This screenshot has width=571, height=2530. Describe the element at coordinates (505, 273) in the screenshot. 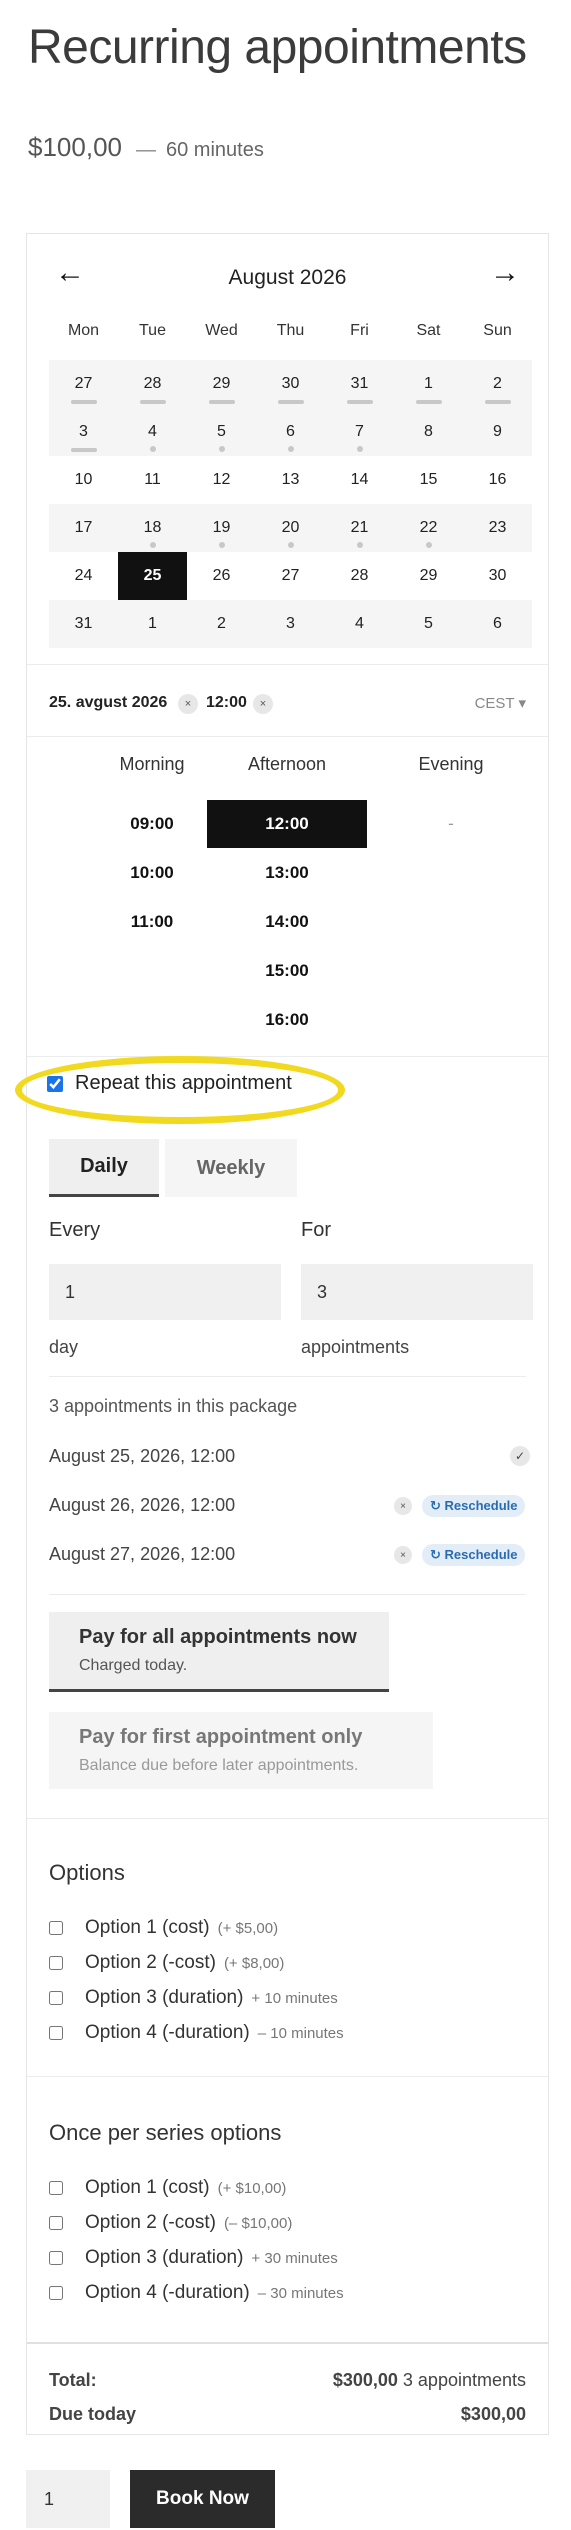

I see `next-month-arrow-icon: →` at that location.